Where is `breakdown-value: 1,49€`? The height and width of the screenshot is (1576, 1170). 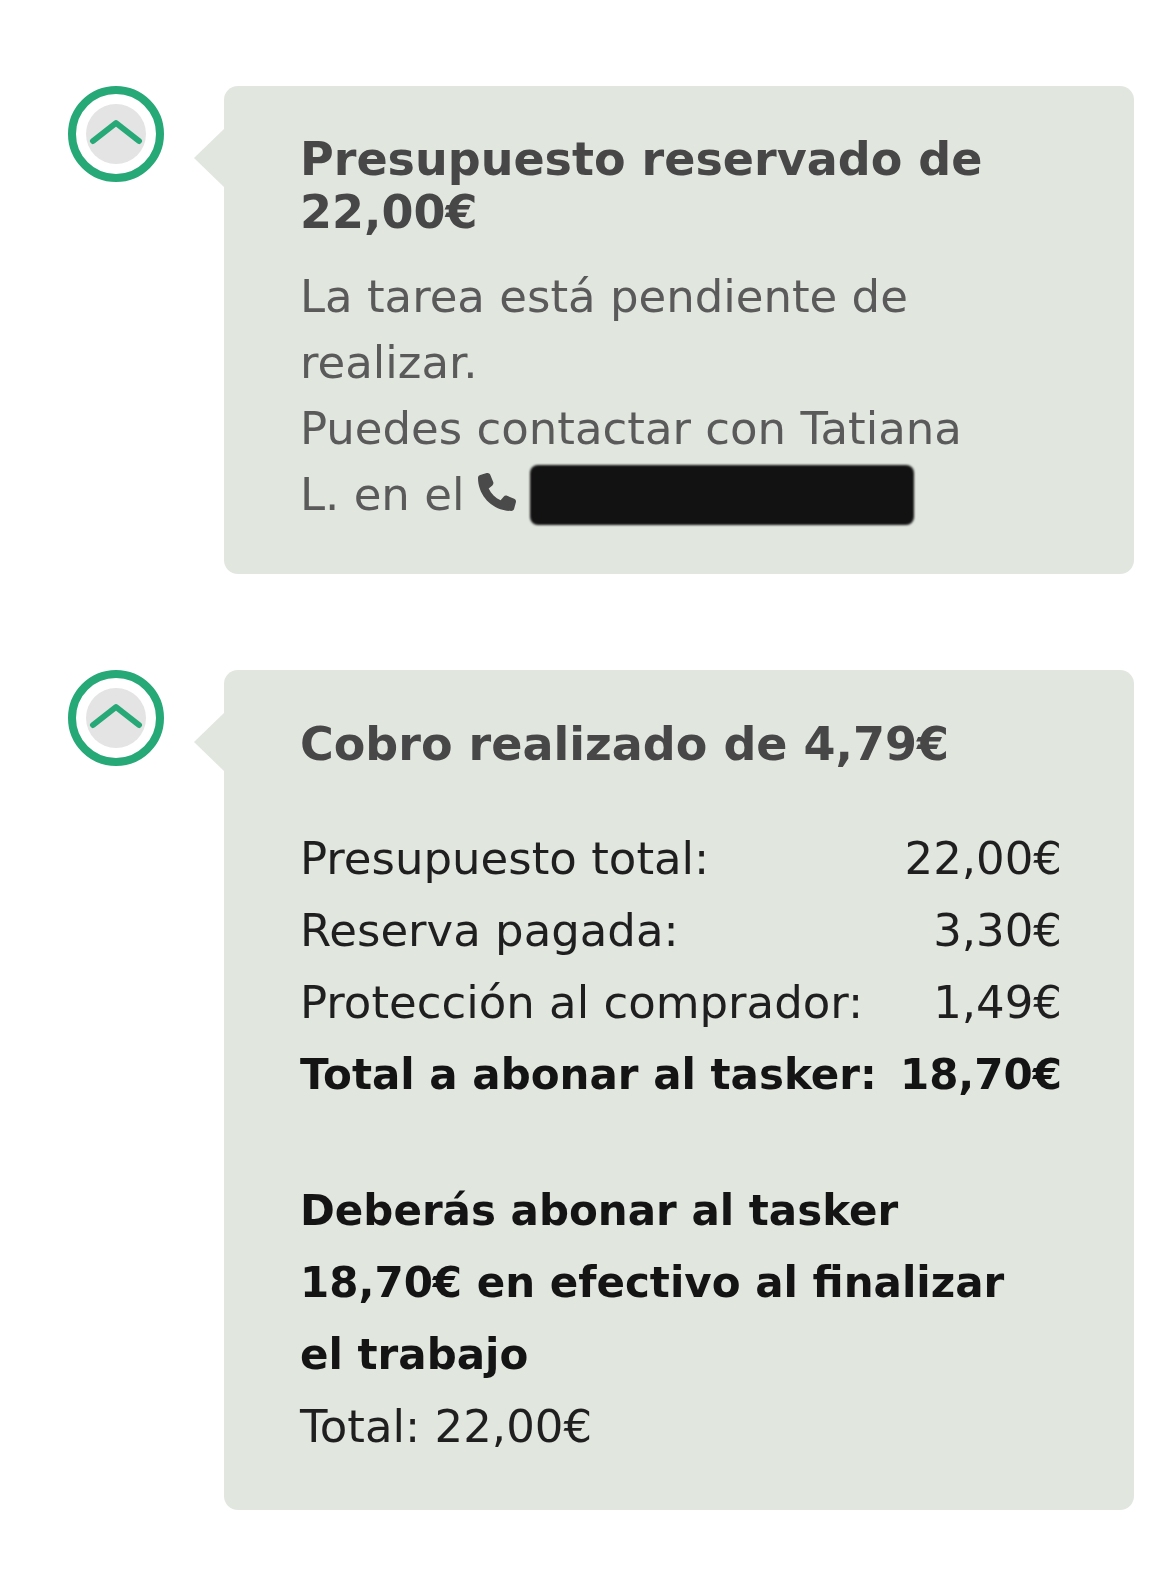
breakdown-value: 1,49€ is located at coordinates (997, 1003).